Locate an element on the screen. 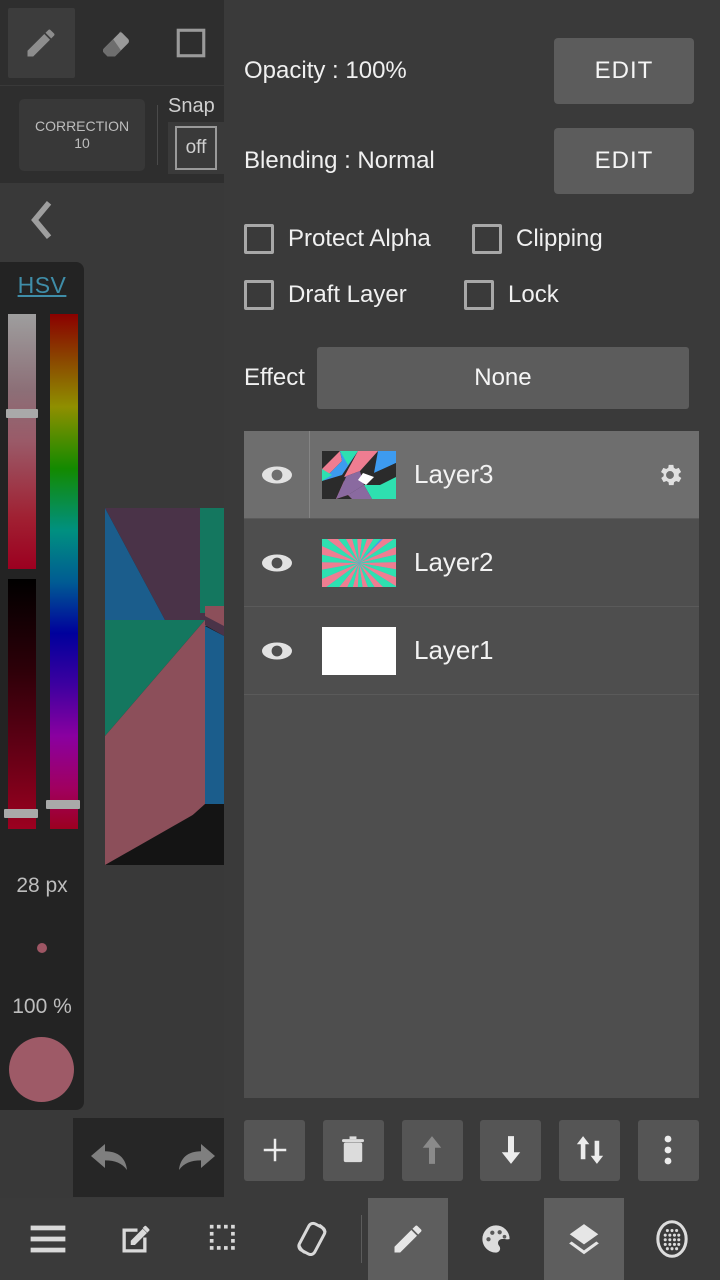  delete-layer-button is located at coordinates (353, 1150).